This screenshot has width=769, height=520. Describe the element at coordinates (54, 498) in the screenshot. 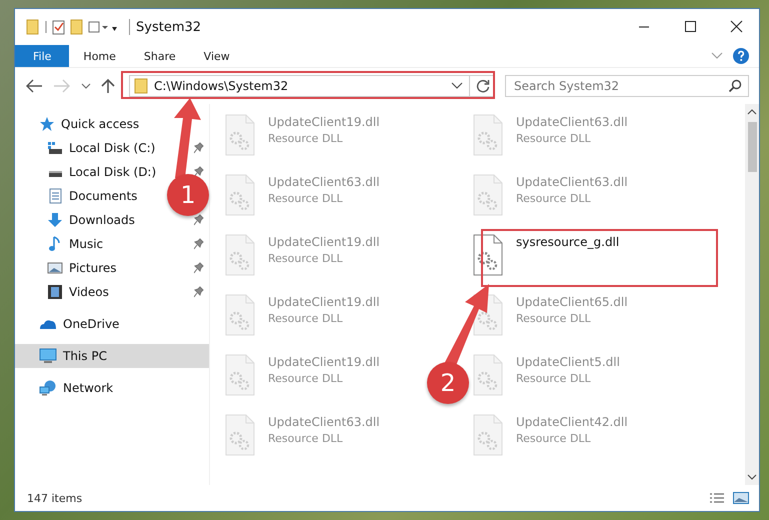

I see `item-count: 147 items` at that location.